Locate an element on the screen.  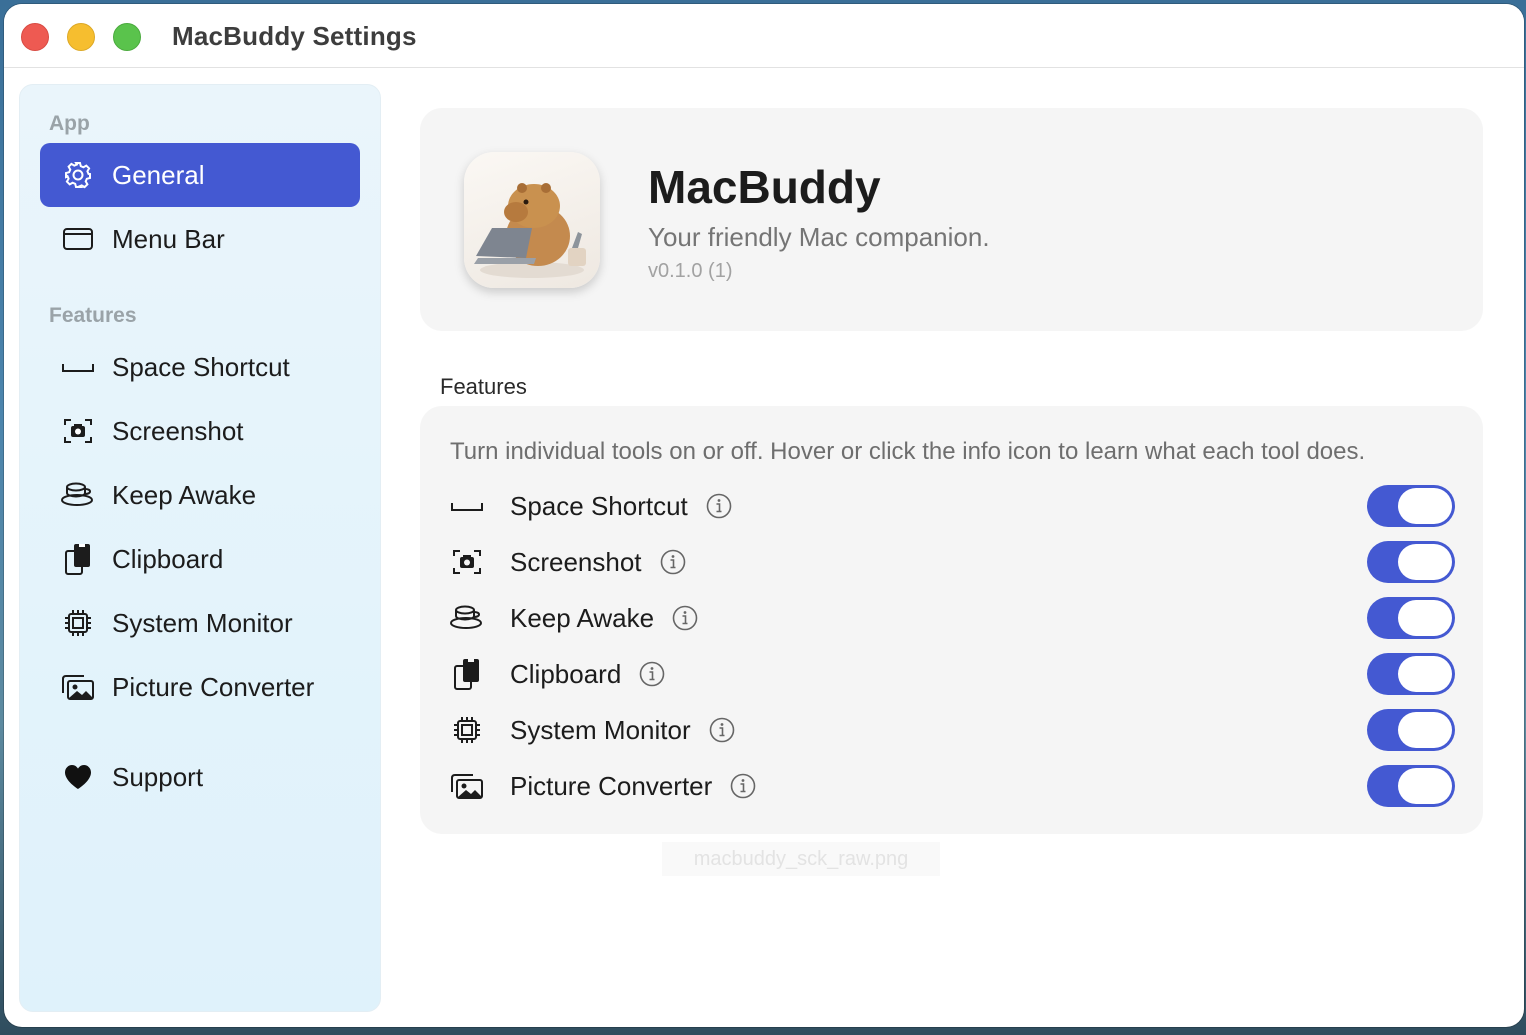
app-icon is located at coordinates (532, 220).